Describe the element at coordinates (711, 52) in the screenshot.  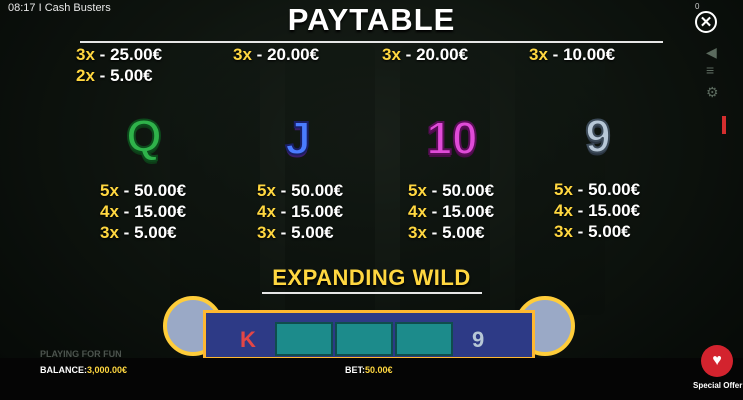
I see `sound-icon: ◀` at that location.